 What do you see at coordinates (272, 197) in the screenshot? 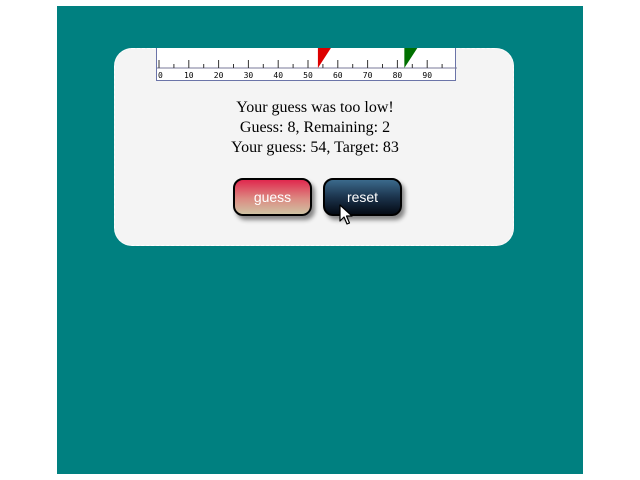
I see `guess-button: guess` at bounding box center [272, 197].